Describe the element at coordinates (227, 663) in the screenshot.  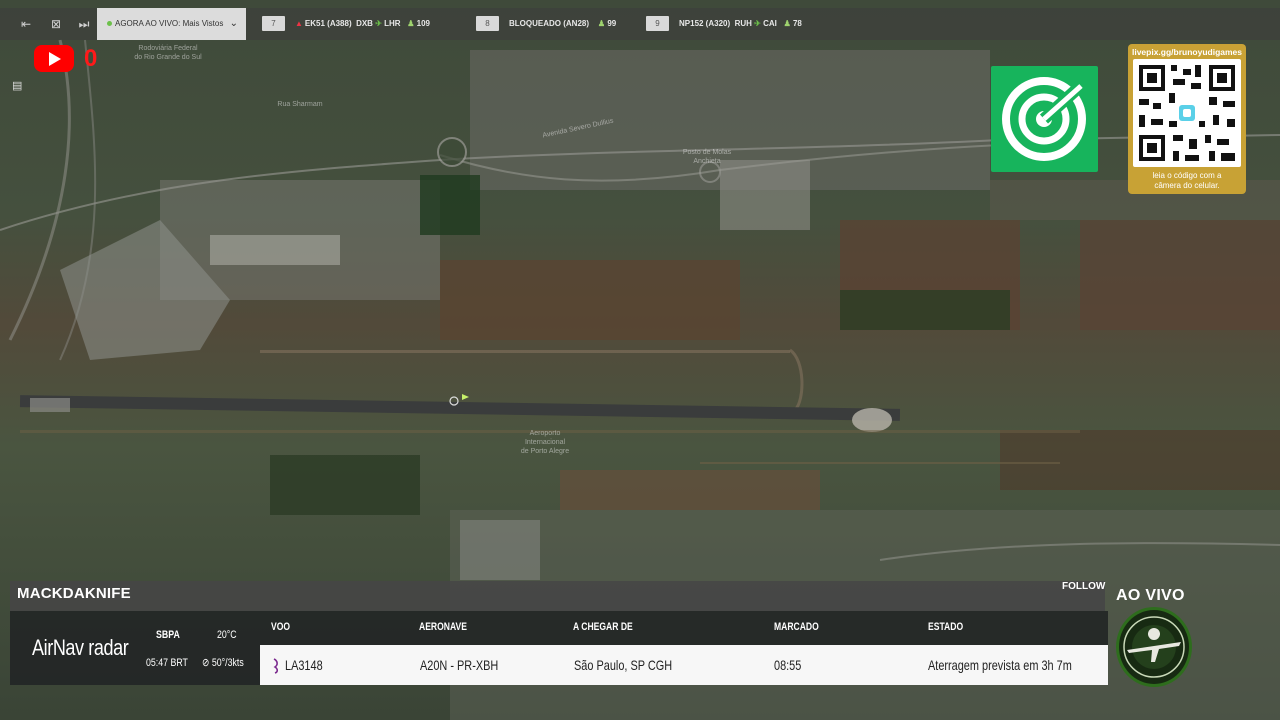
I see `wind-value: 50°/3kts` at that location.